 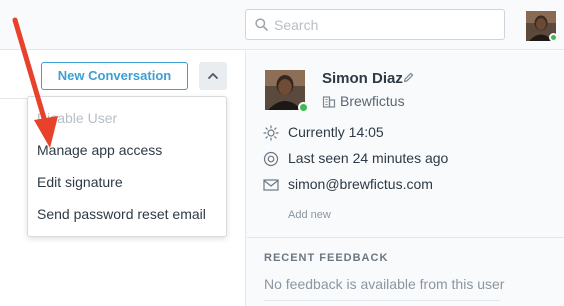 I want to click on last-seen-text: Last seen 24 minutes ago, so click(x=368, y=158).